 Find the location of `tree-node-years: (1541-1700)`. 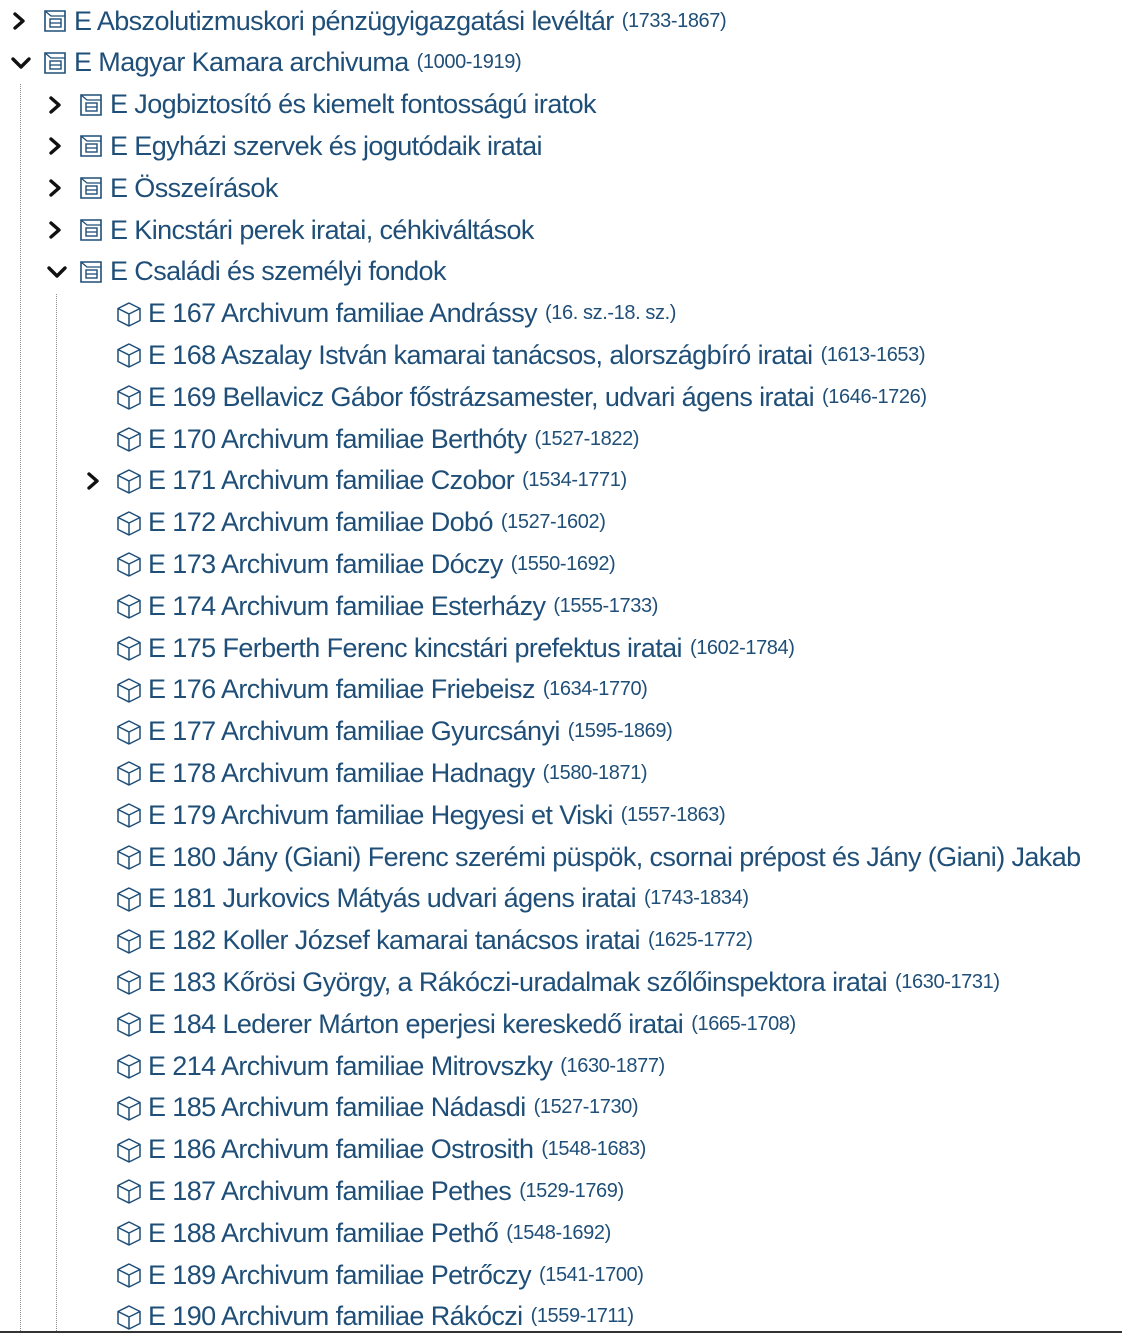

tree-node-years: (1541-1700) is located at coordinates (591, 1274).